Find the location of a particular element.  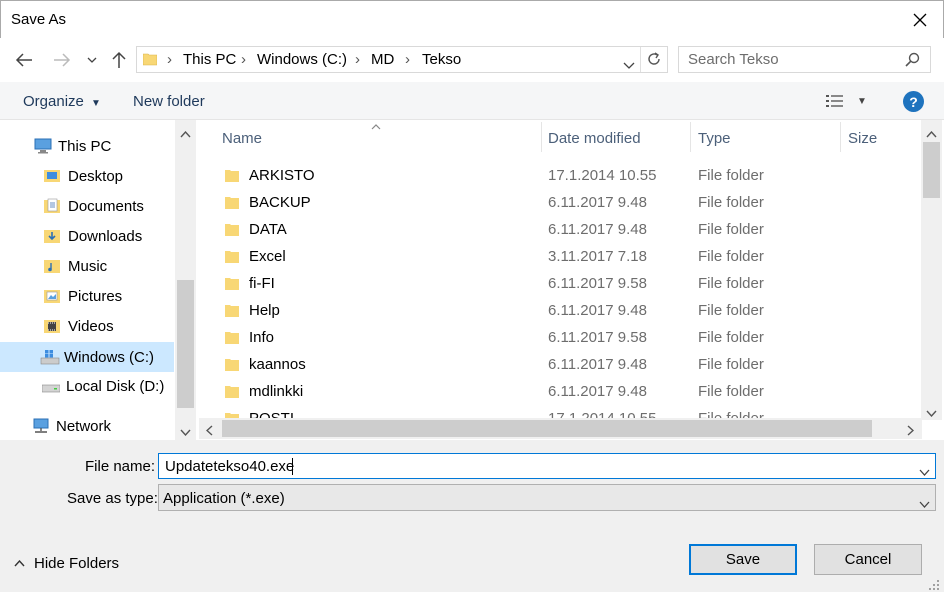

table-row: ARKISTO 17.1.2014 10.55 File folder is located at coordinates (560, 175).